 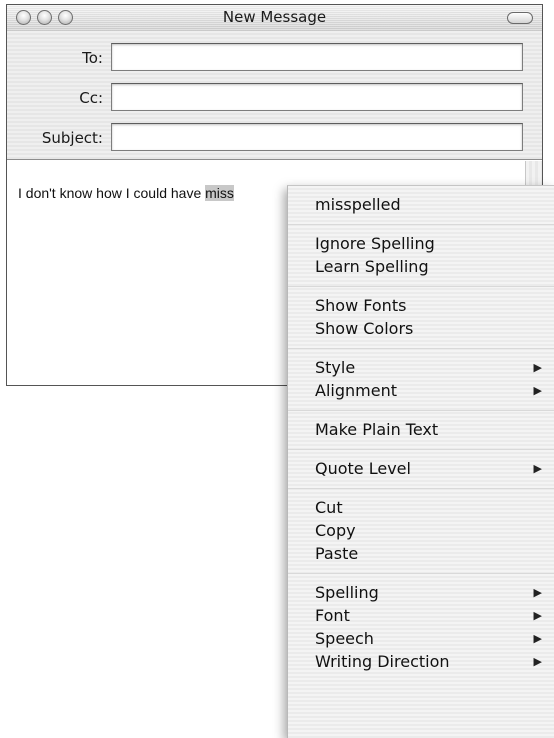 I want to click on menu-group: Spelling ▶ Font ▶ Speech ▶ Writing Direction ▶, so click(x=421, y=627).